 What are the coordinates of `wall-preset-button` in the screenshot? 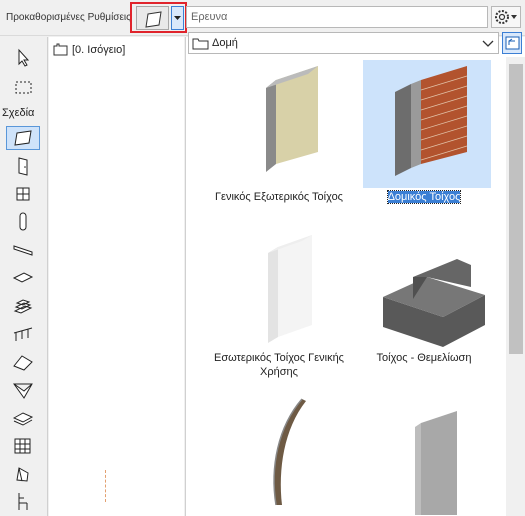 It's located at (152, 18).